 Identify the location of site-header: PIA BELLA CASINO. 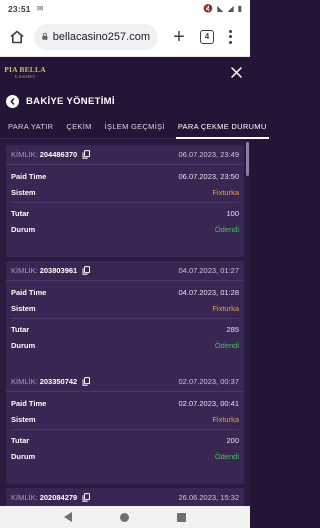
(125, 72).